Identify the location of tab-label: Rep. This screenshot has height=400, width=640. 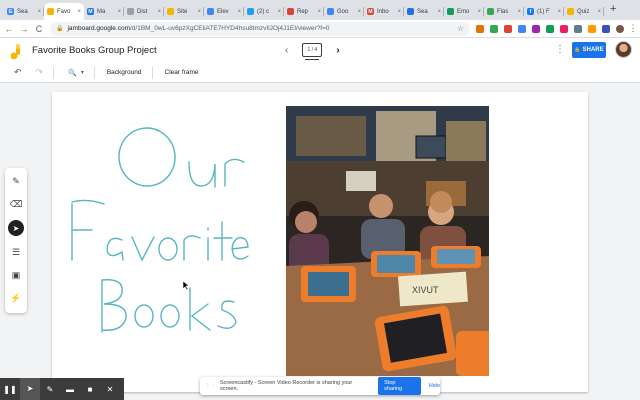
(303, 11).